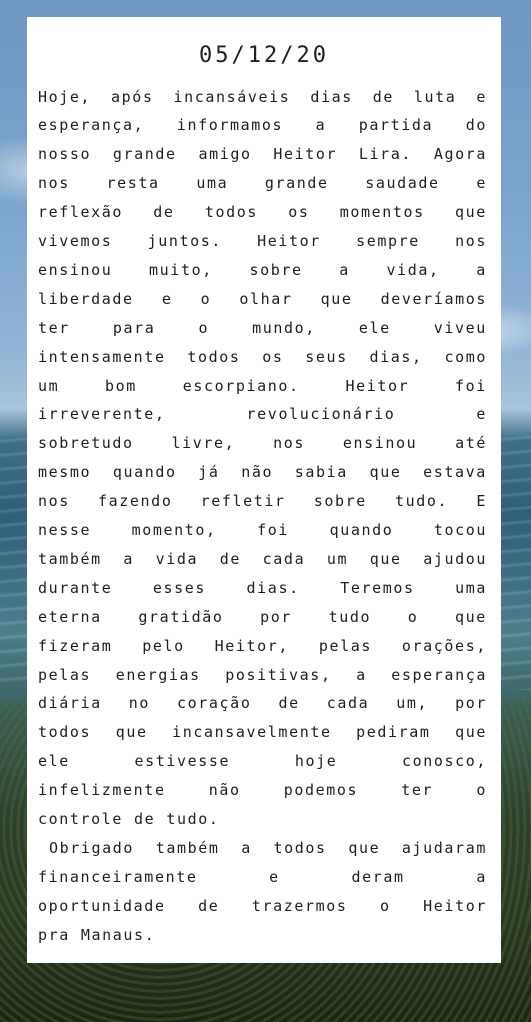 The height and width of the screenshot is (1022, 531). Describe the element at coordinates (193, 819) in the screenshot. I see `word: tudo.` at that location.